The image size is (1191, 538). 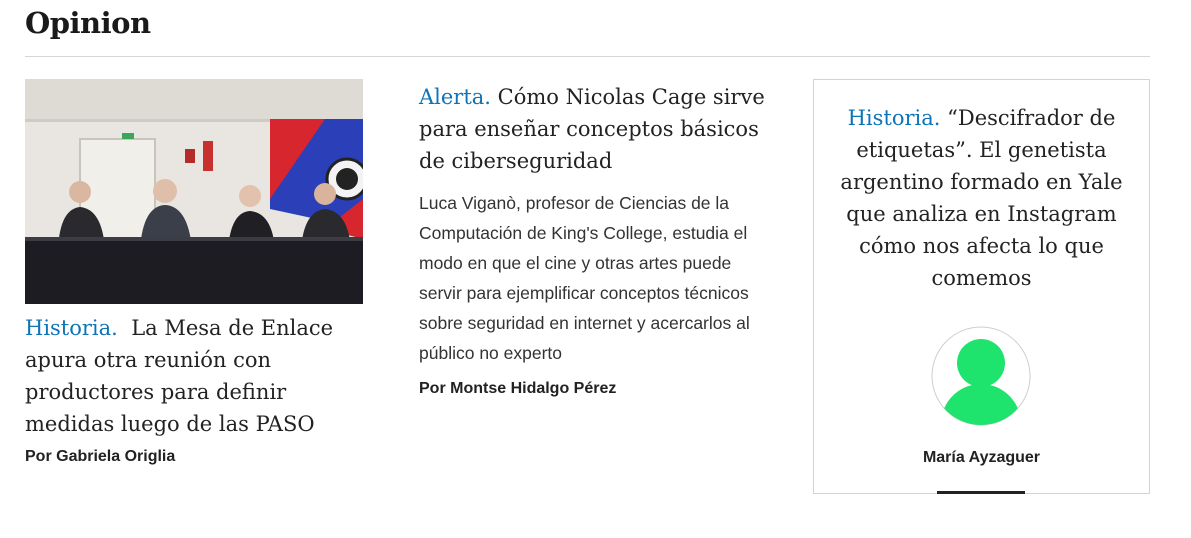 I want to click on author-avatar, so click(x=981, y=376).